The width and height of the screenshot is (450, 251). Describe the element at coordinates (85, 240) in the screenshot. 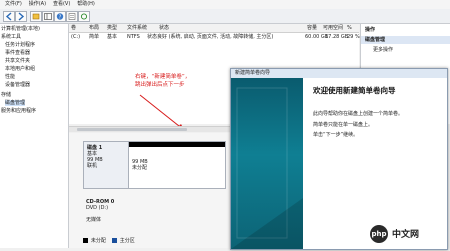

I see `legend-unallocated-swatch` at that location.